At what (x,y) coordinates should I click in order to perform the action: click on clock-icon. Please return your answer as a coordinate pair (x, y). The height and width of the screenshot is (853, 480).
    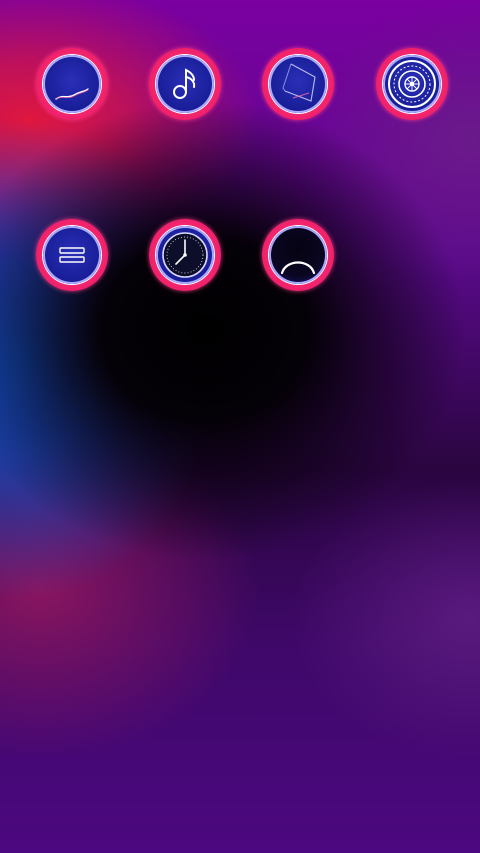
    Looking at the image, I should click on (185, 255).